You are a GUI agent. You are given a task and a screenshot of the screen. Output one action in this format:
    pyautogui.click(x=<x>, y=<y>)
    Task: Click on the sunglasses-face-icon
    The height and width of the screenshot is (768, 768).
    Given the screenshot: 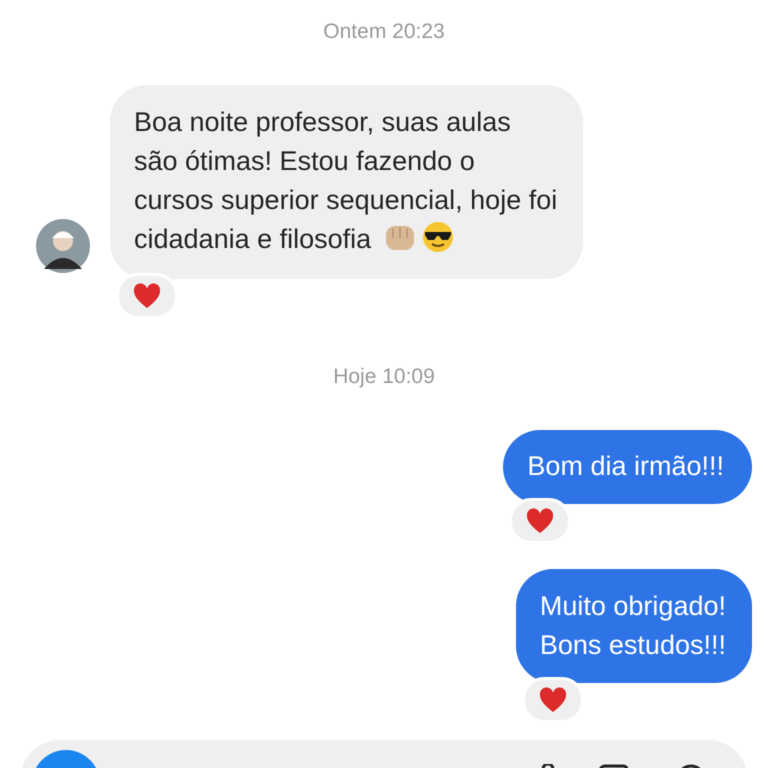 What is the action you would take?
    pyautogui.click(x=437, y=237)
    